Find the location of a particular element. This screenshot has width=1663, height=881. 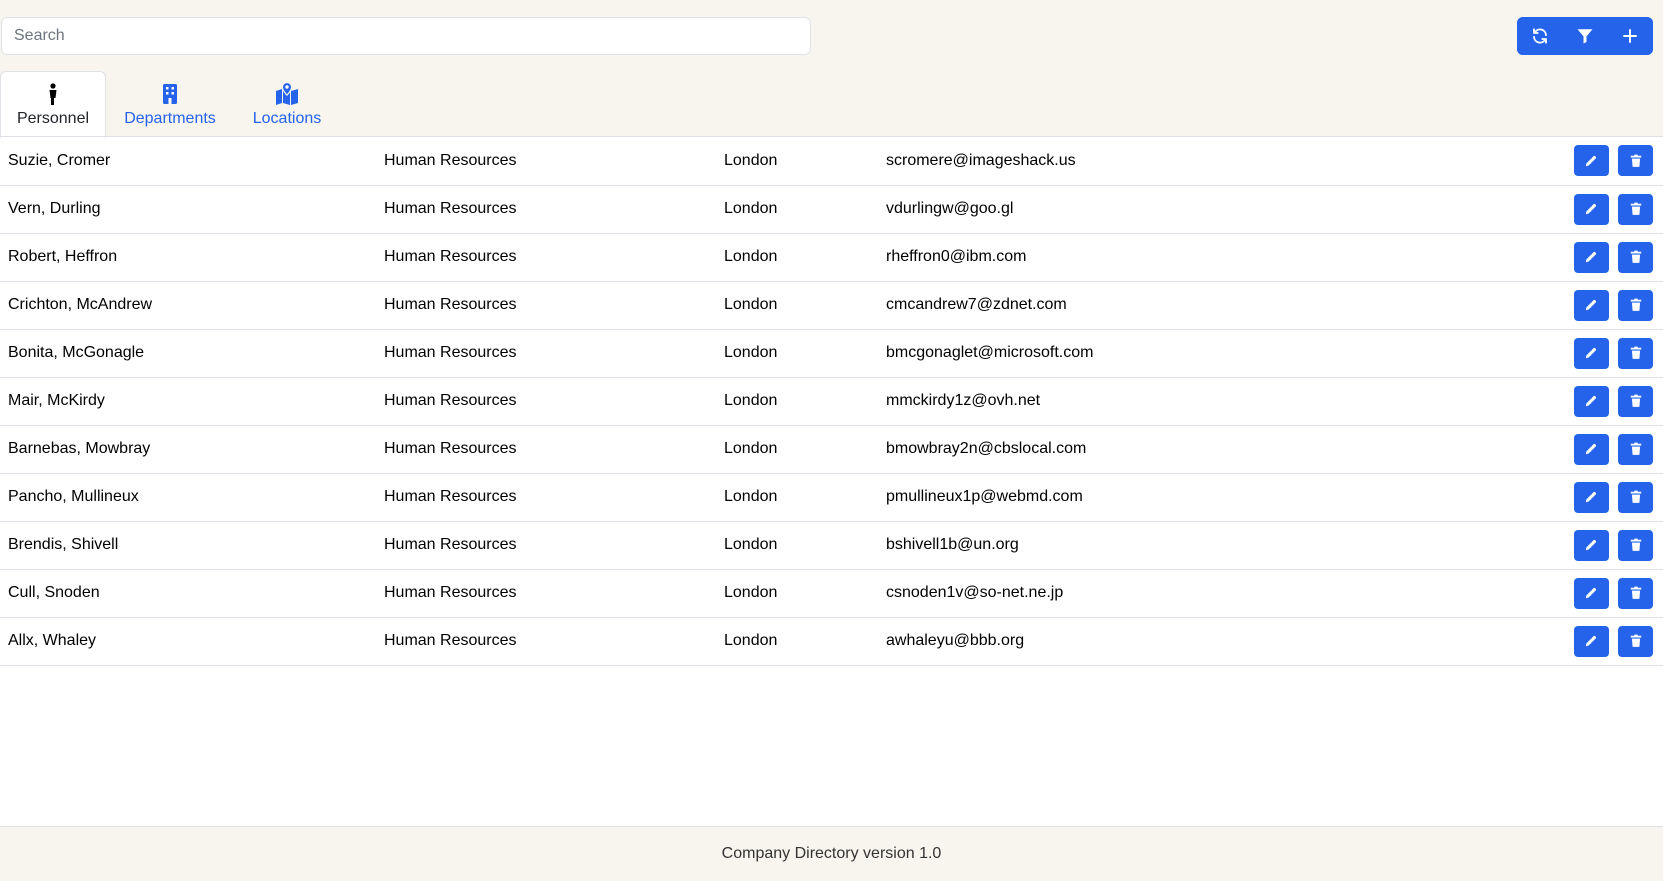

cell-name: Barnebas, Mowbray is located at coordinates (79, 448).